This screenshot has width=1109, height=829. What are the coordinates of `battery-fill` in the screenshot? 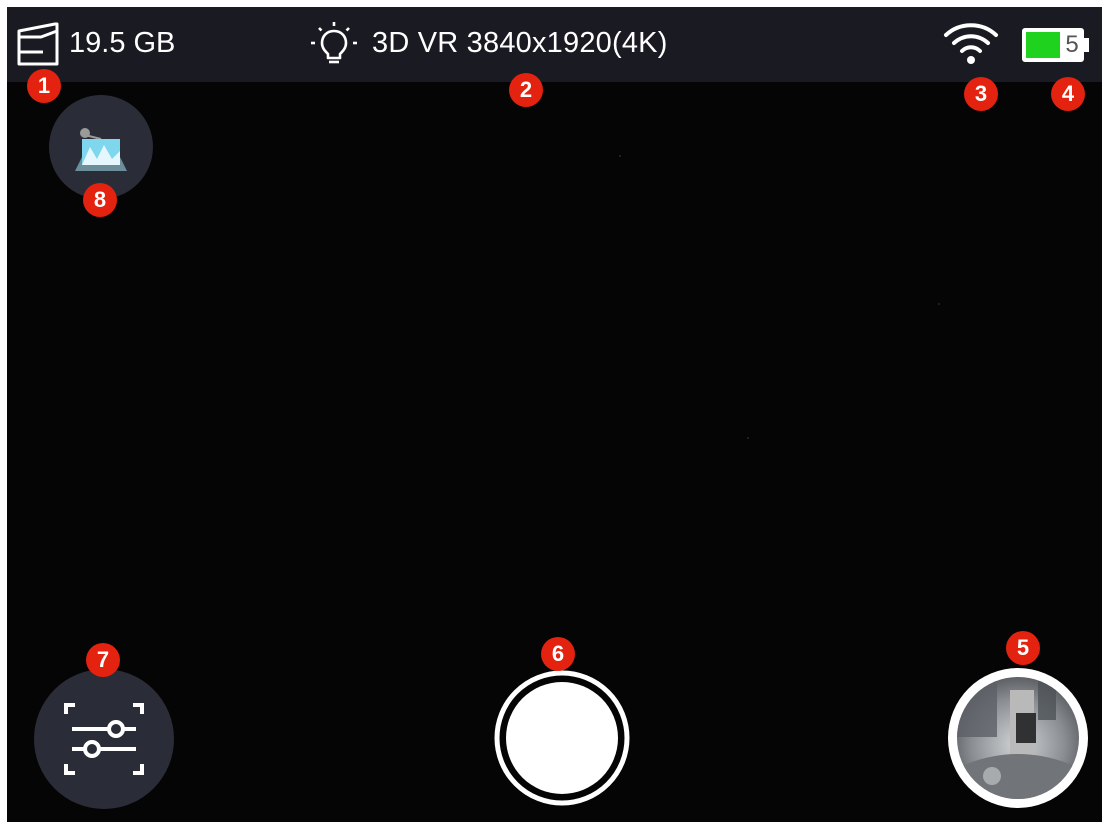 It's located at (1043, 45).